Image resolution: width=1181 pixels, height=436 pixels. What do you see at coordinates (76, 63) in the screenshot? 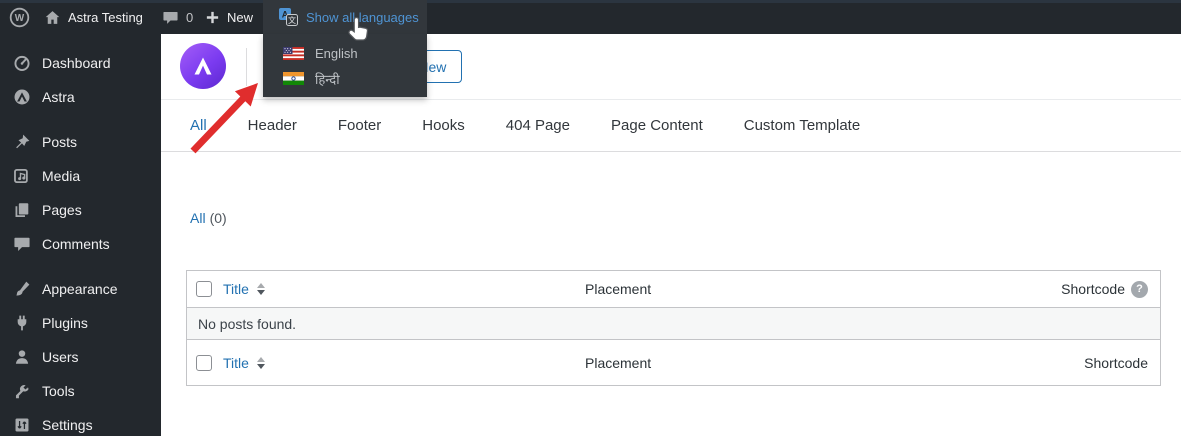
I see `sidebar-item-label: Dashboard` at bounding box center [76, 63].